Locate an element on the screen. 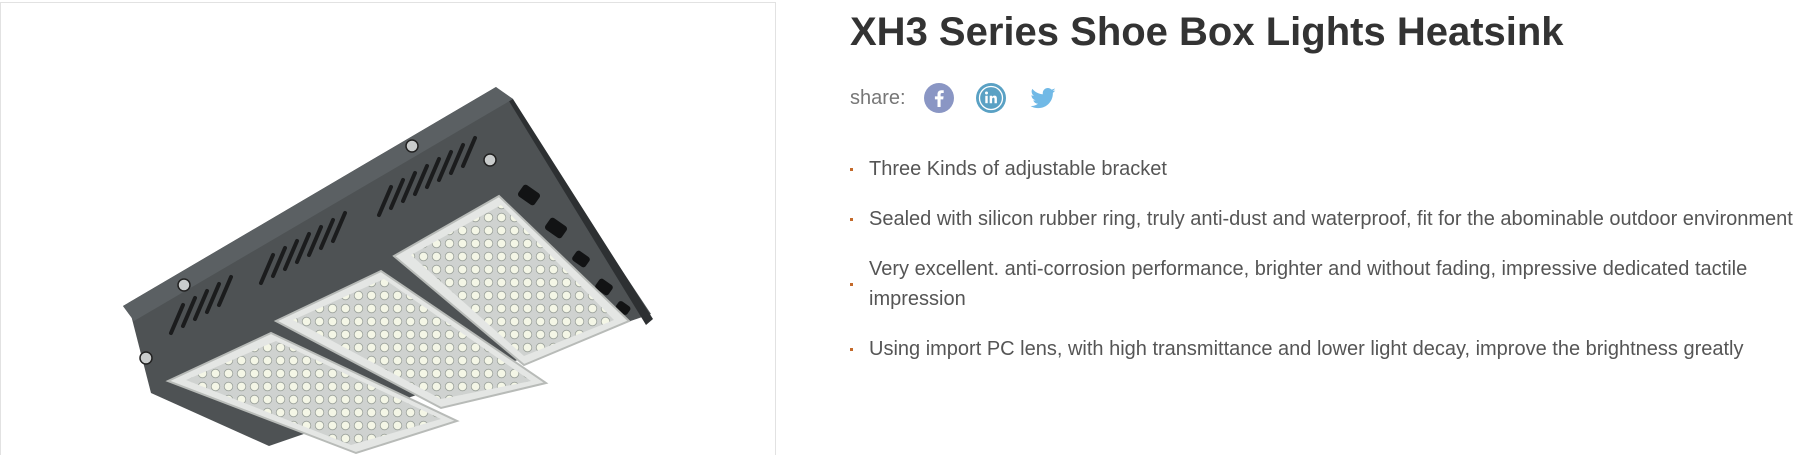  linkedin-icon is located at coordinates (990, 98).